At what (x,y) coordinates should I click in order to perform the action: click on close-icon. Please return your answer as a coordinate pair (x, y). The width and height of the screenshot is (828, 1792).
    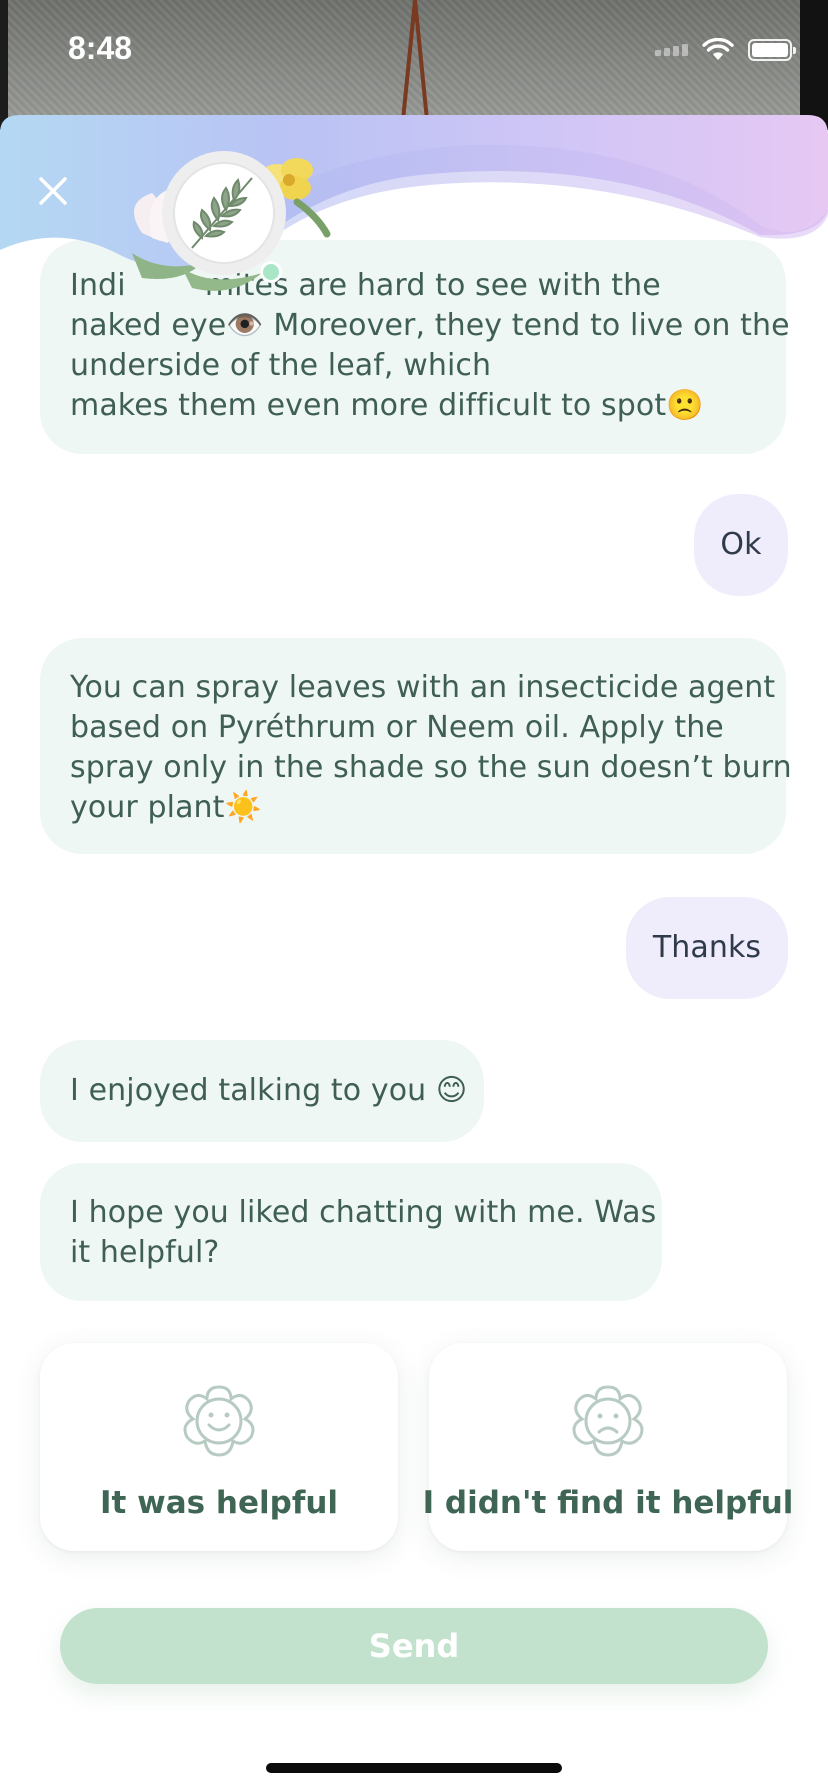
    Looking at the image, I should click on (53, 191).